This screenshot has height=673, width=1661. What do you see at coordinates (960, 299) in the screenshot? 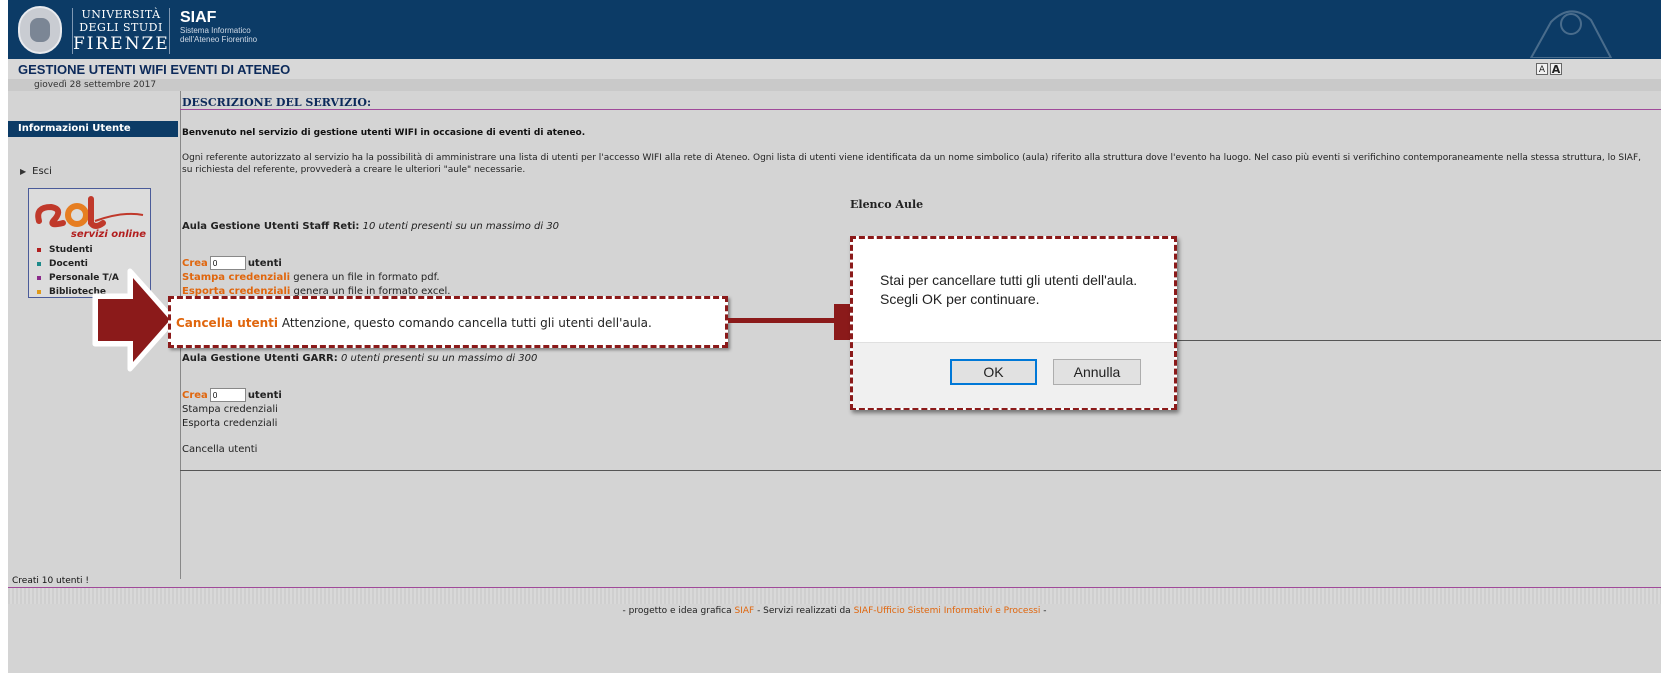
I see `dialog-line-2: Scegli OK per continuare.` at bounding box center [960, 299].